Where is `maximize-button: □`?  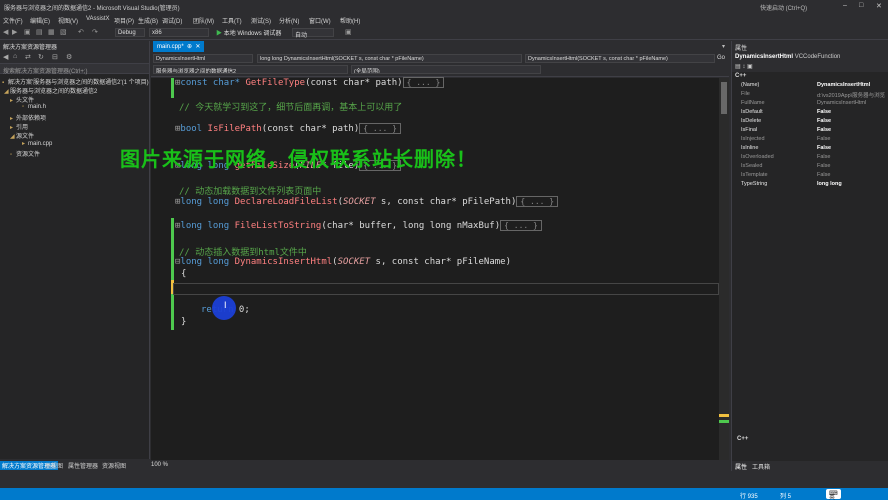
maximize-button: □ is located at coordinates (861, 5).